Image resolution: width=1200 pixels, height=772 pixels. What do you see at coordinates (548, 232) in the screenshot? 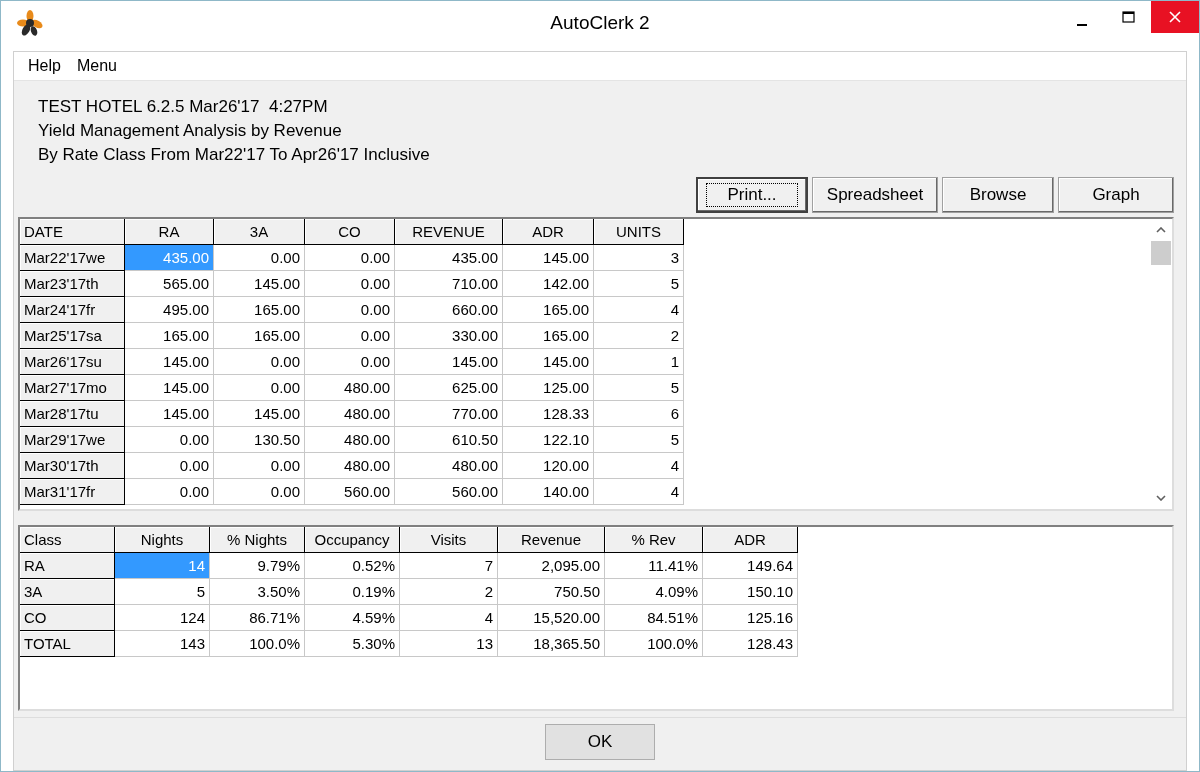
I see `column-header: ADR` at bounding box center [548, 232].